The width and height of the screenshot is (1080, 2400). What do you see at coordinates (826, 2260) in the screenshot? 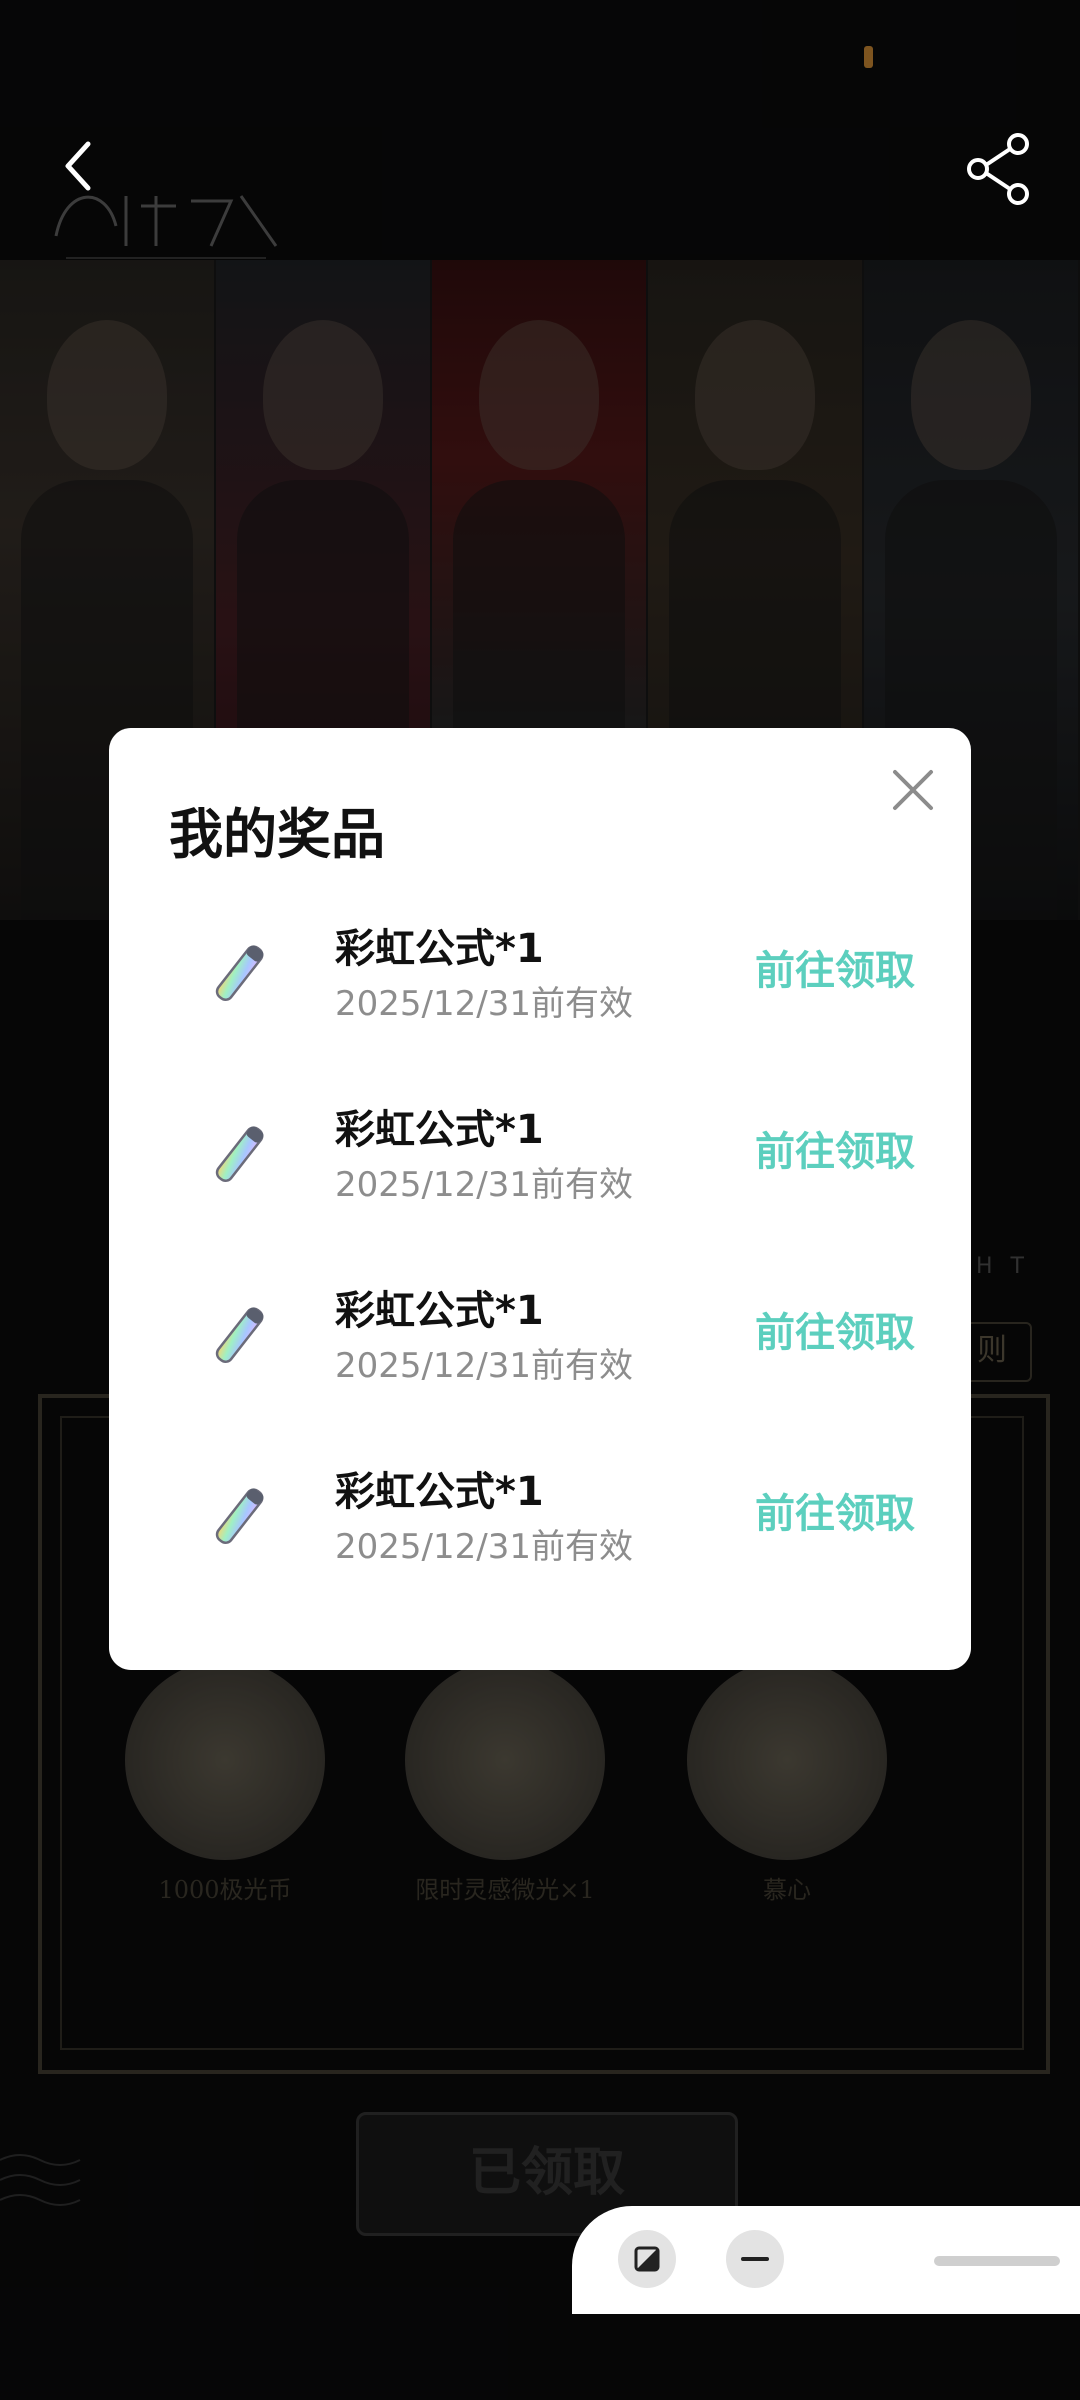
I see `floating-toolbar` at bounding box center [826, 2260].